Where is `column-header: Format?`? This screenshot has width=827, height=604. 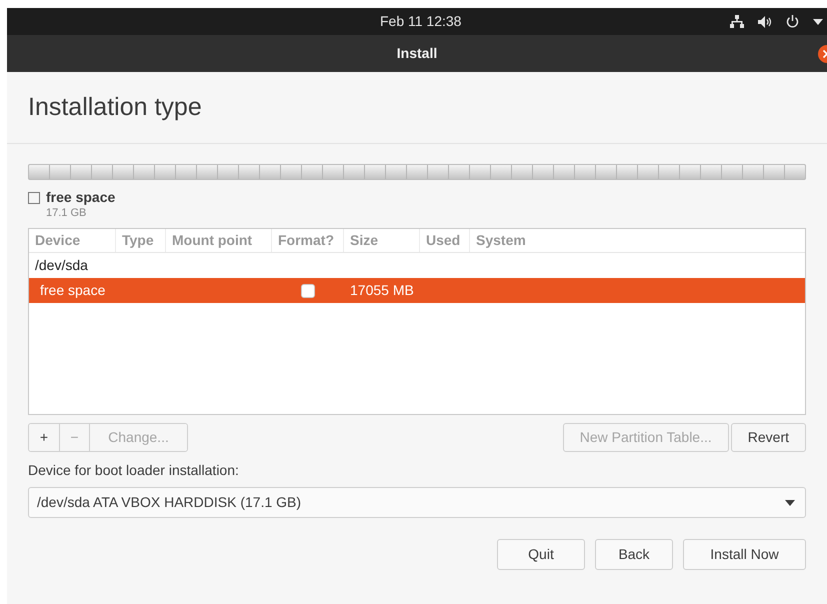
column-header: Format? is located at coordinates (308, 240).